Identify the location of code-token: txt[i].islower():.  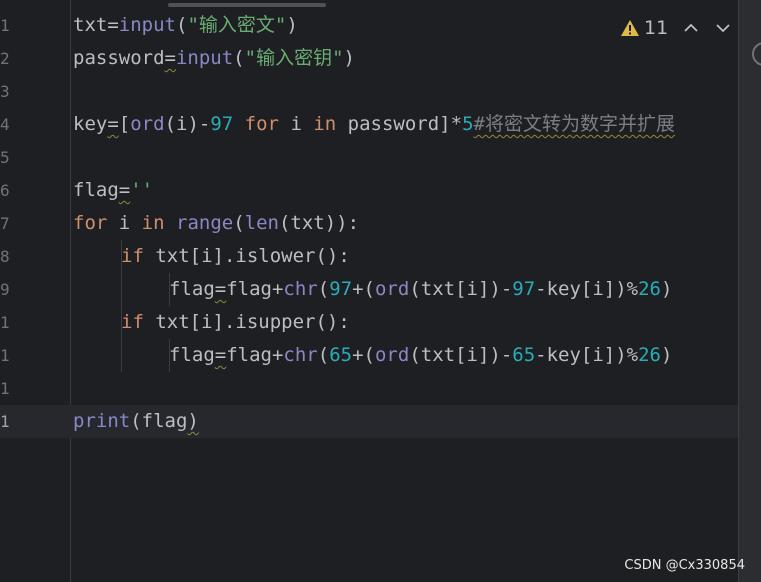
(246, 256).